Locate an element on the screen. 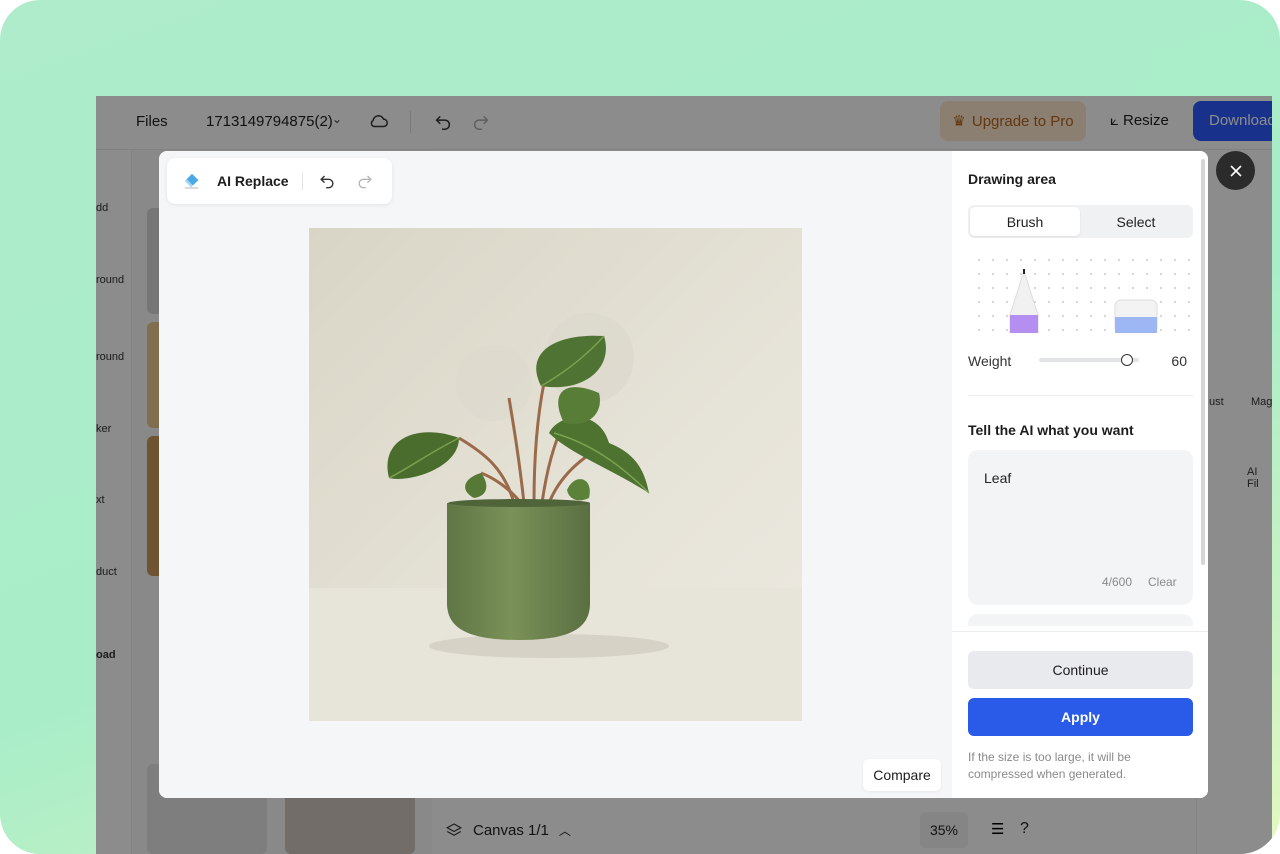  mode-brush: Brush is located at coordinates (1025, 221).